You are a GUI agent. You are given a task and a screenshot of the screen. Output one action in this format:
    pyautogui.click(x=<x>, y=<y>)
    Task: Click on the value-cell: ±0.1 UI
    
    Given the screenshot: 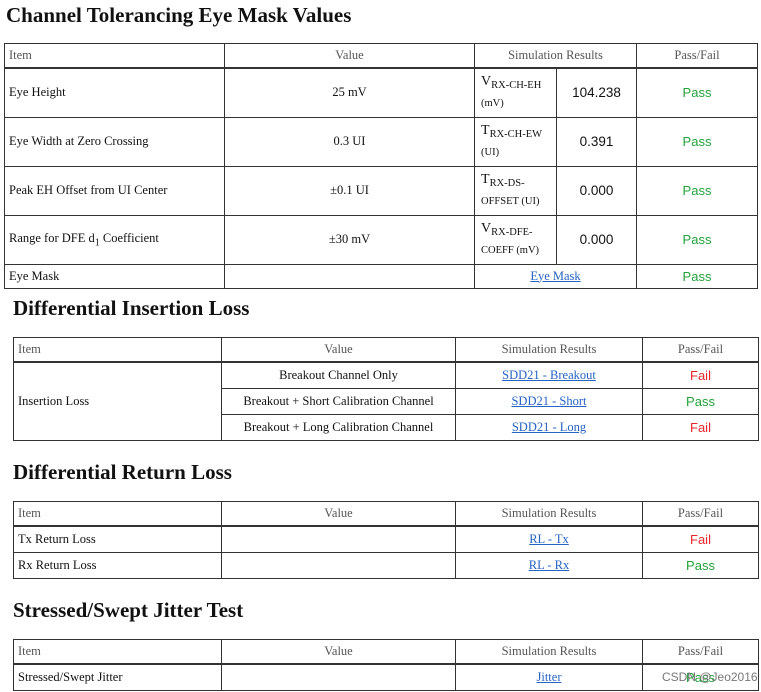 What is the action you would take?
    pyautogui.click(x=349, y=190)
    